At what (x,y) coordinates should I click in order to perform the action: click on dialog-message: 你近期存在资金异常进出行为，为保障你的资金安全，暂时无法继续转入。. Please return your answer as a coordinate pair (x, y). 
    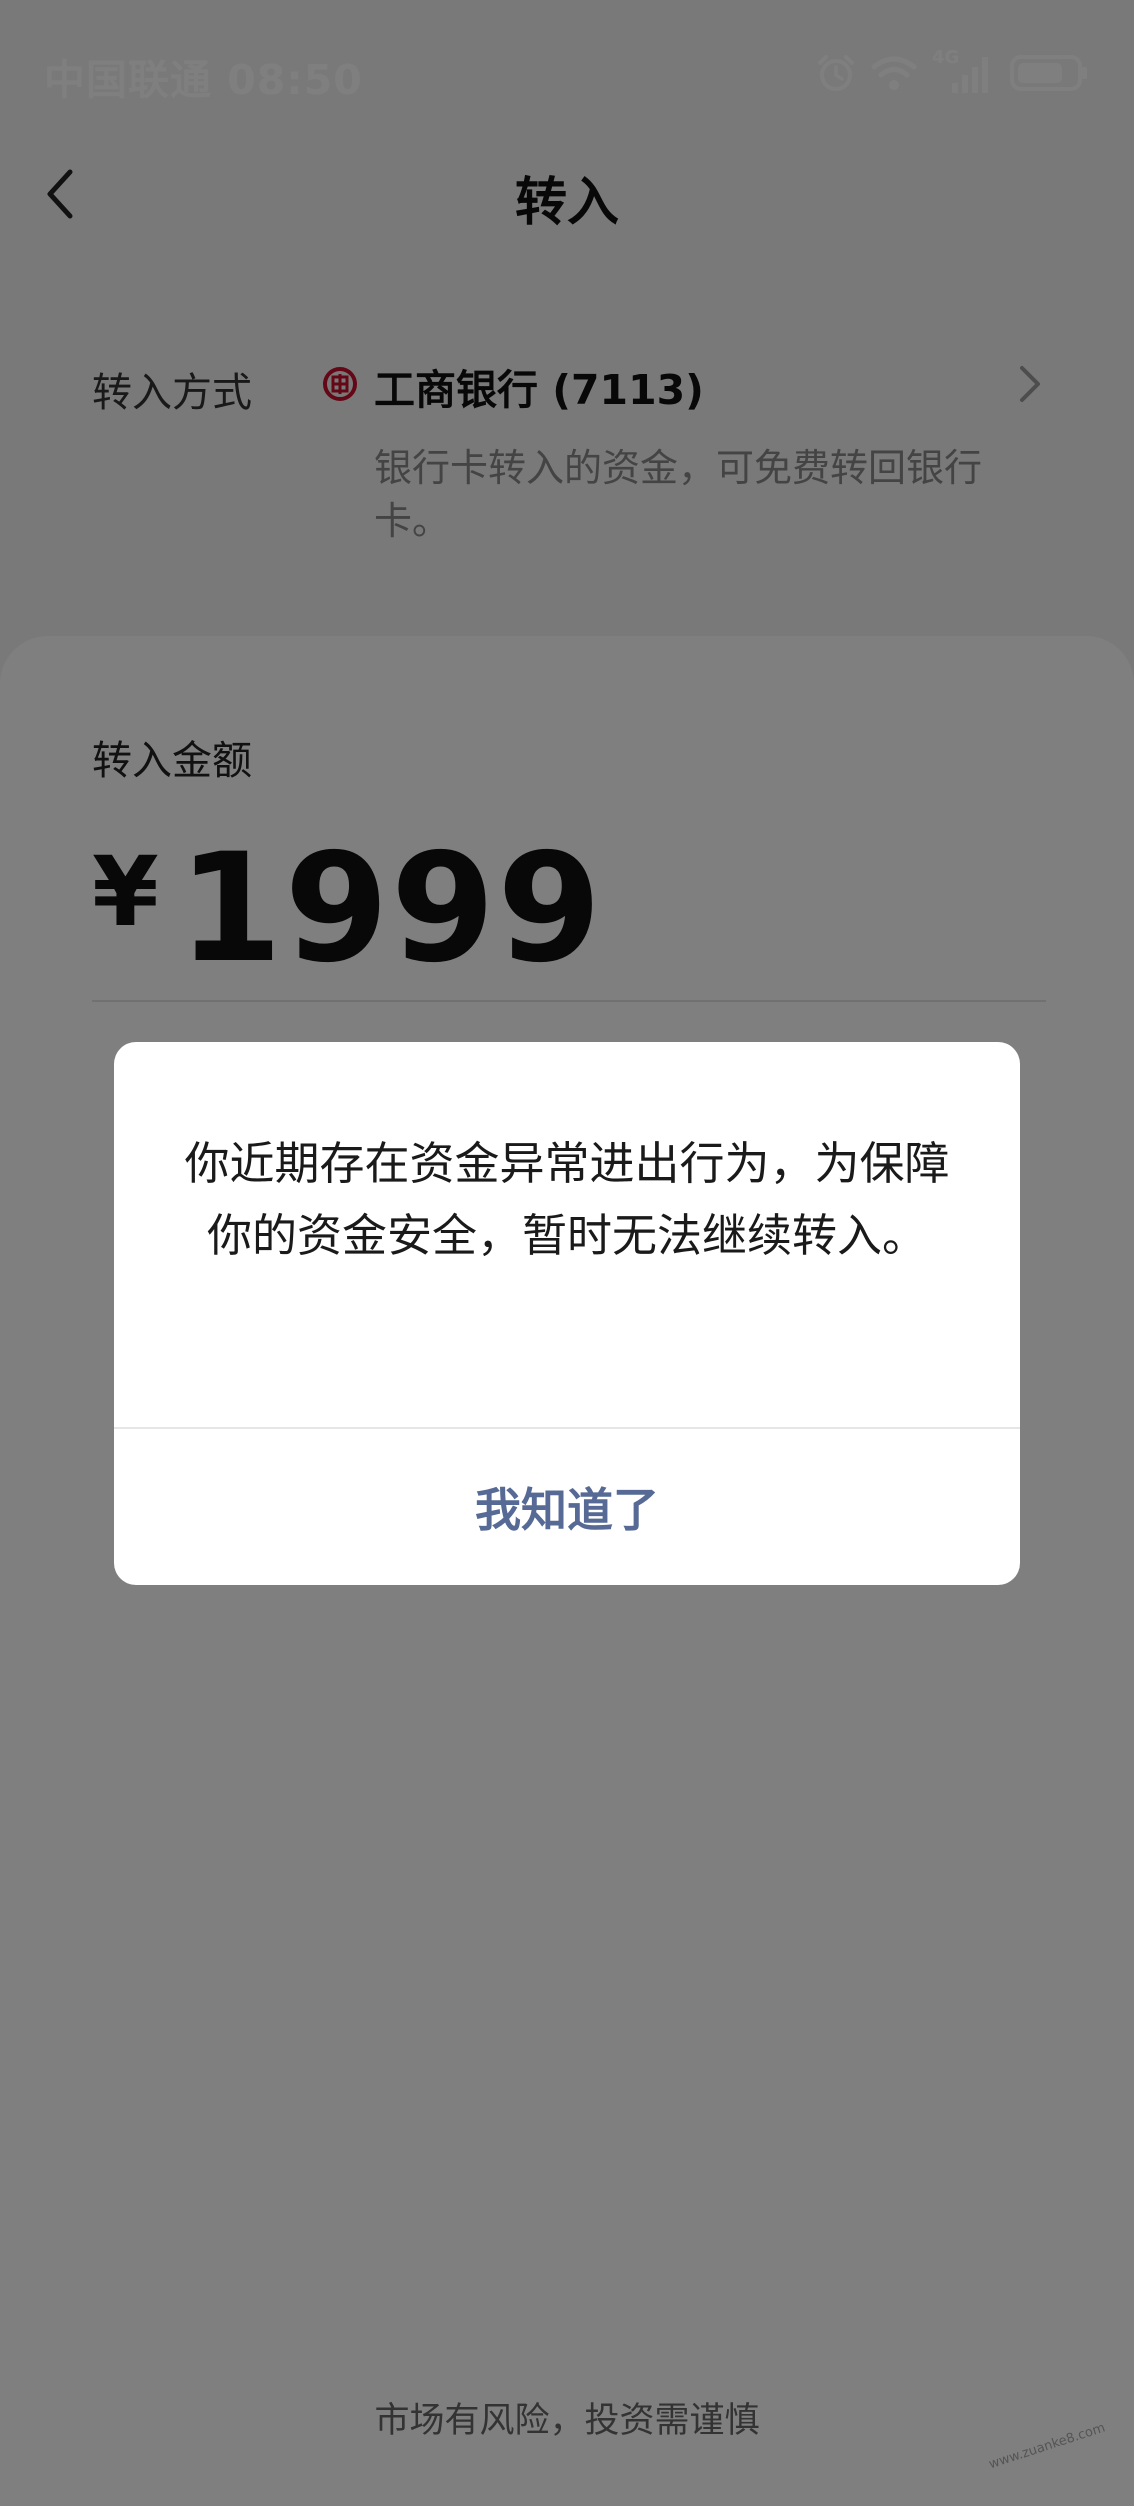
    Looking at the image, I should click on (567, 1199).